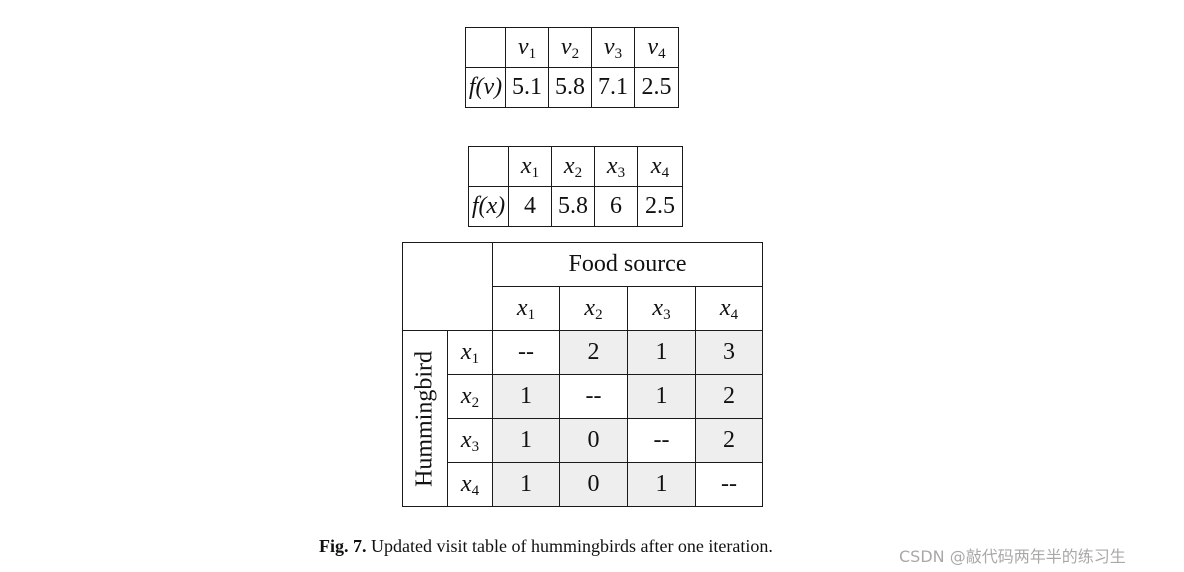 The image size is (1184, 572). Describe the element at coordinates (470, 440) in the screenshot. I see `row-header-cell: x3` at that location.